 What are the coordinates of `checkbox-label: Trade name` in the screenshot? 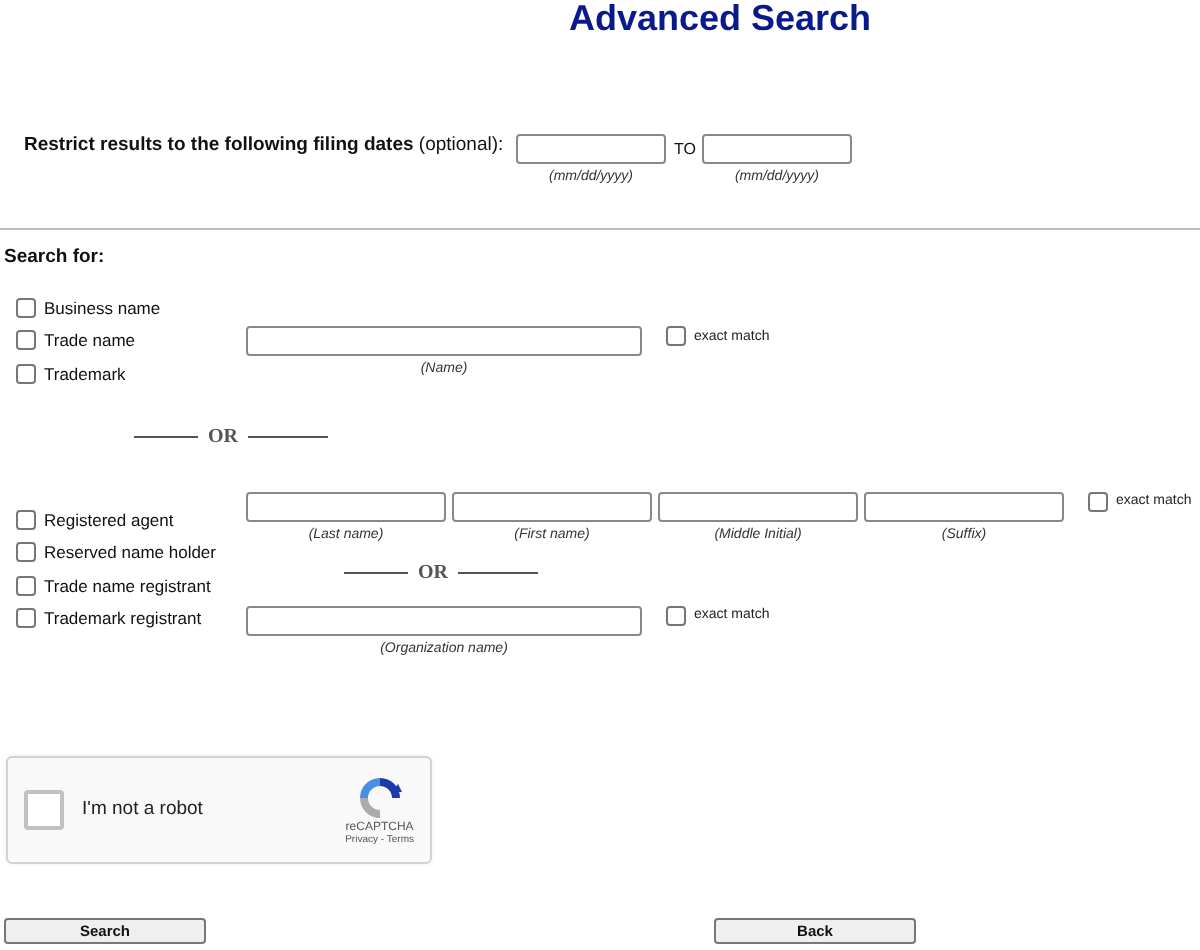 It's located at (131, 341).